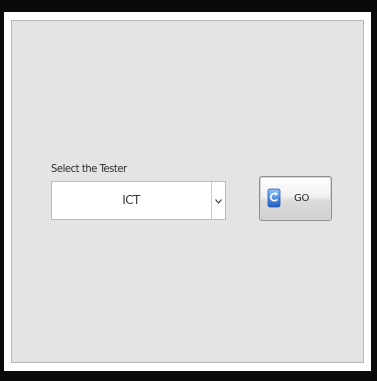  What do you see at coordinates (274, 198) in the screenshot?
I see `refresh-icon` at bounding box center [274, 198].